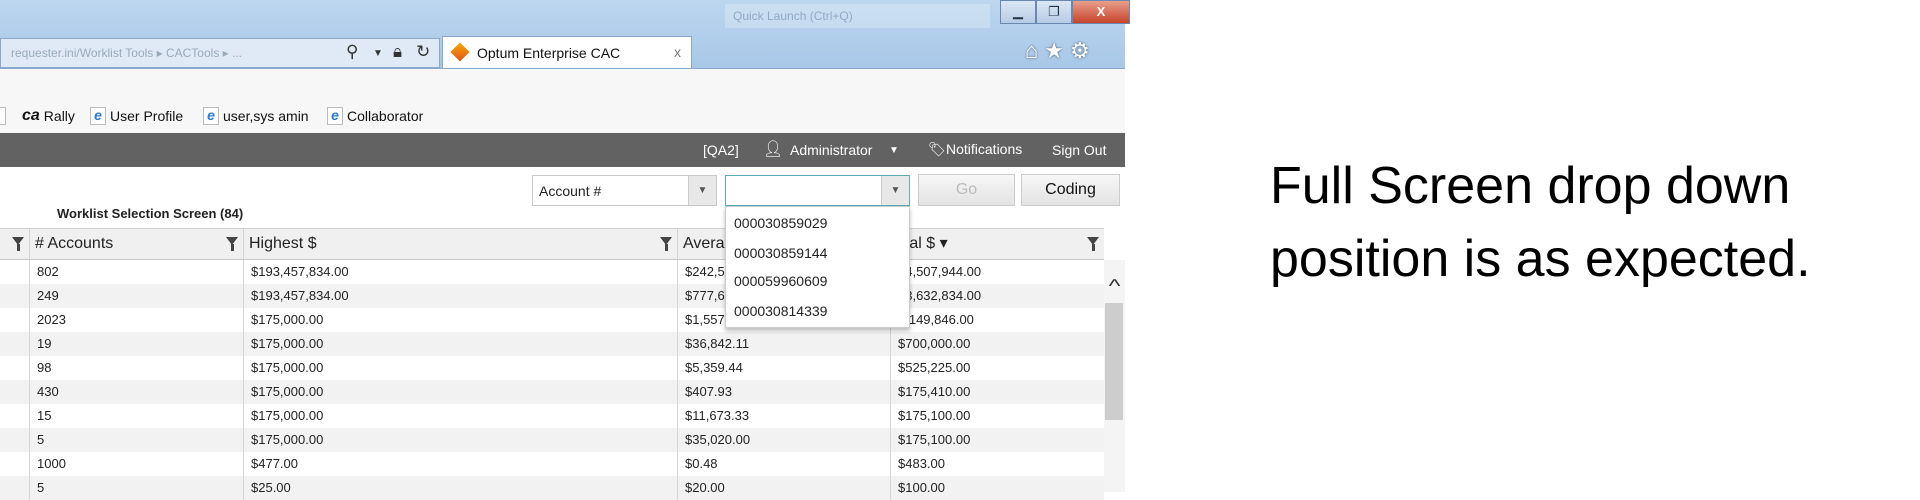 This screenshot has width=1920, height=500. I want to click on environment-label: [QA2], so click(721, 150).